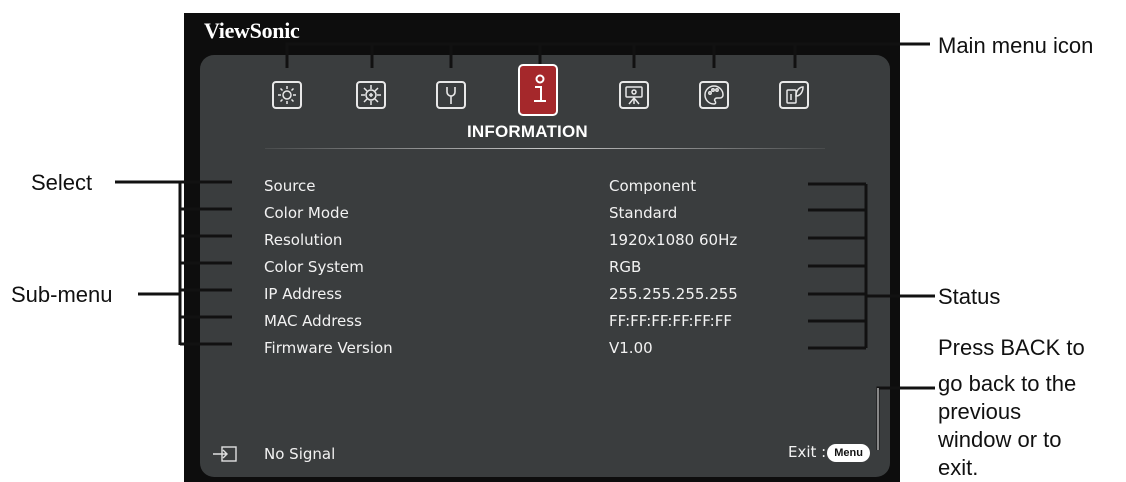 Image resolution: width=1126 pixels, height=482 pixels. Describe the element at coordinates (1011, 347) in the screenshot. I see `callout-back-line1: Press BACK to` at that location.